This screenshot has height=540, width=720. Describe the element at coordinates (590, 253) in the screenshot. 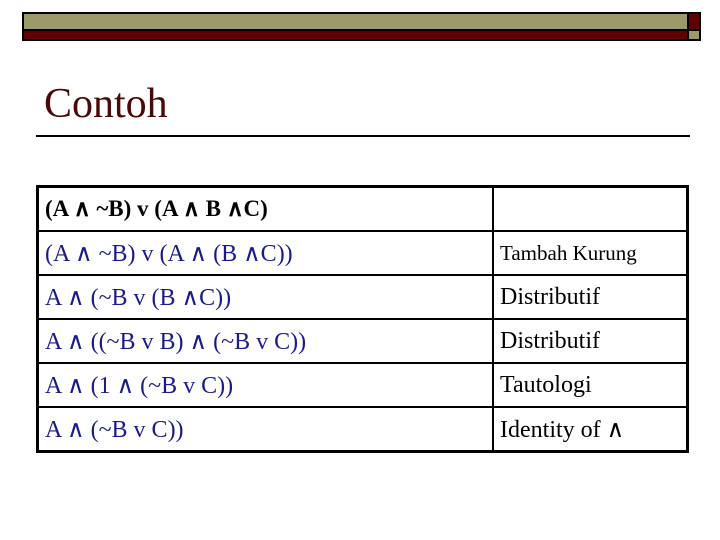

I see `reason-cell: Tambah Kurung` at that location.